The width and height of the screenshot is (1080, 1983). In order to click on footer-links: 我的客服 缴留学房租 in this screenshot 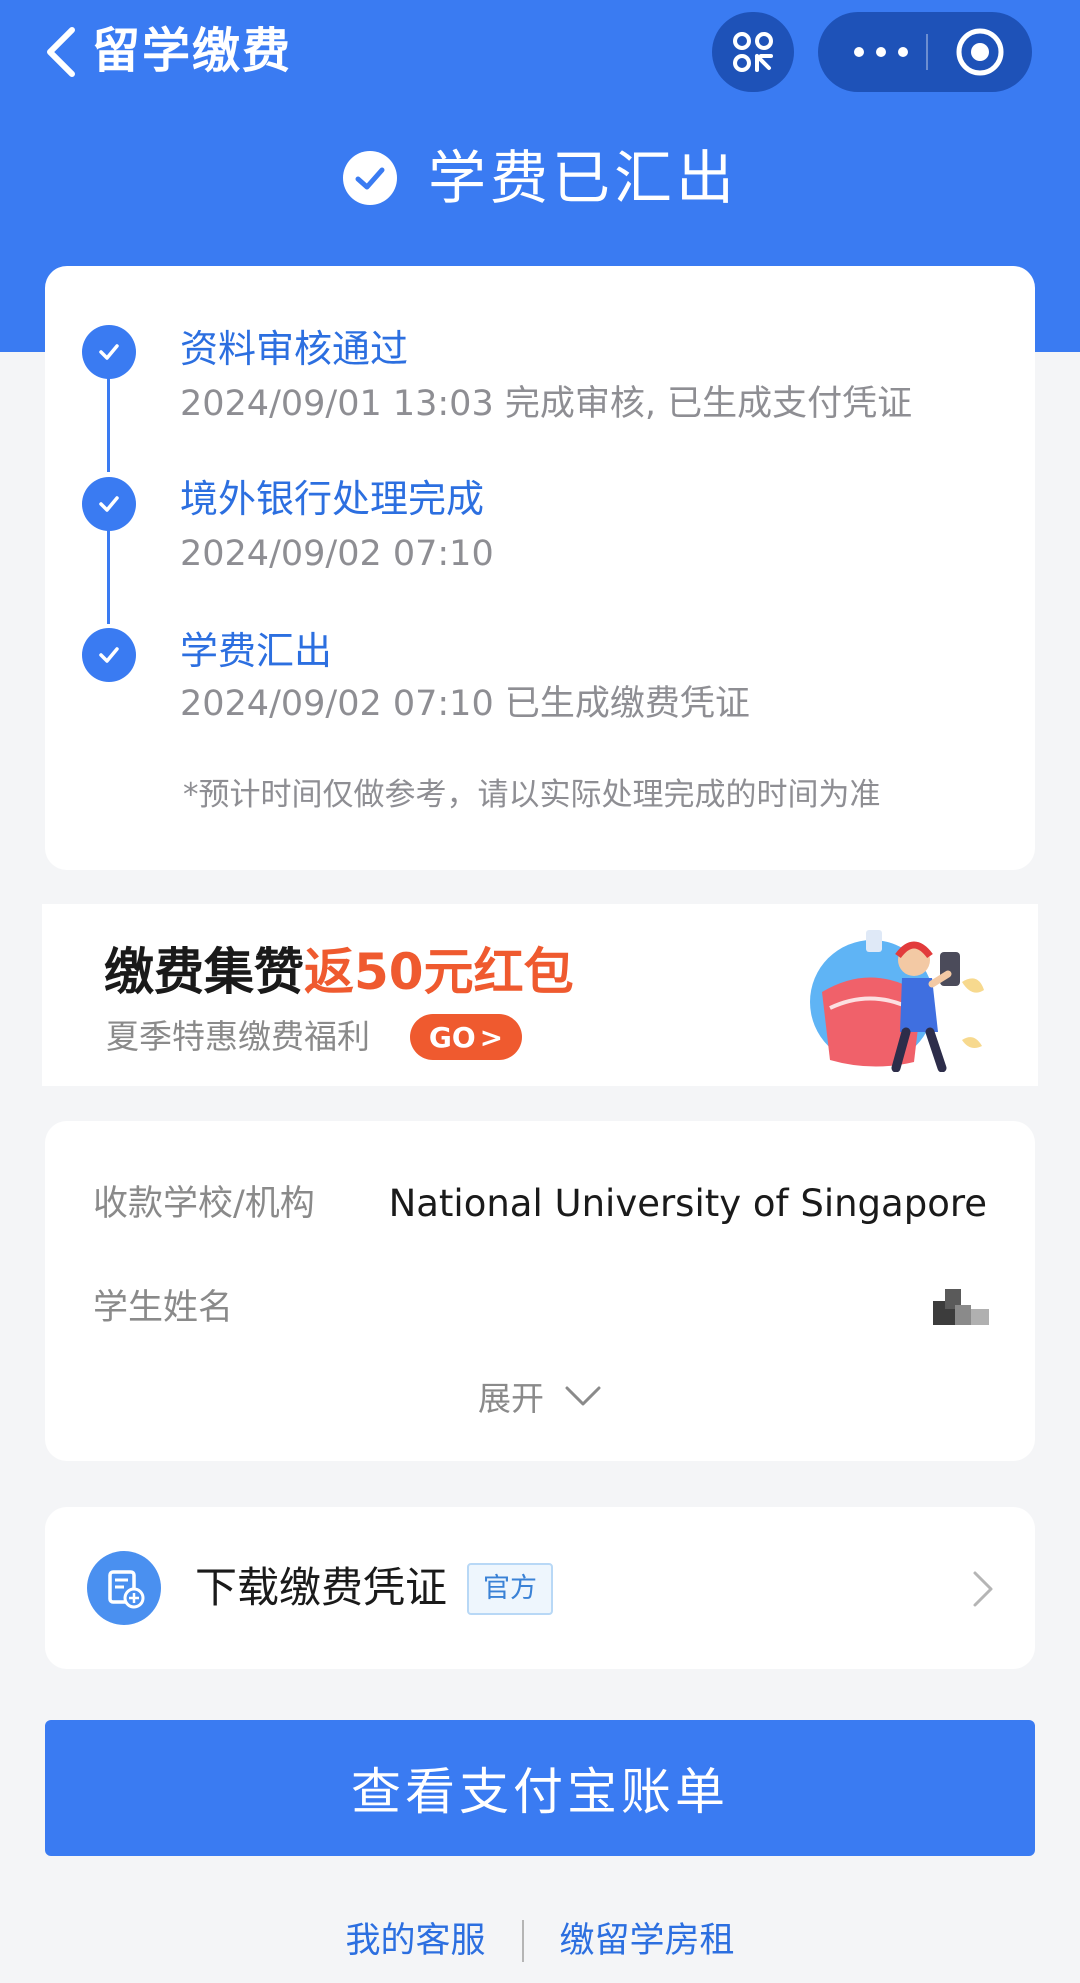, I will do `click(540, 1941)`.